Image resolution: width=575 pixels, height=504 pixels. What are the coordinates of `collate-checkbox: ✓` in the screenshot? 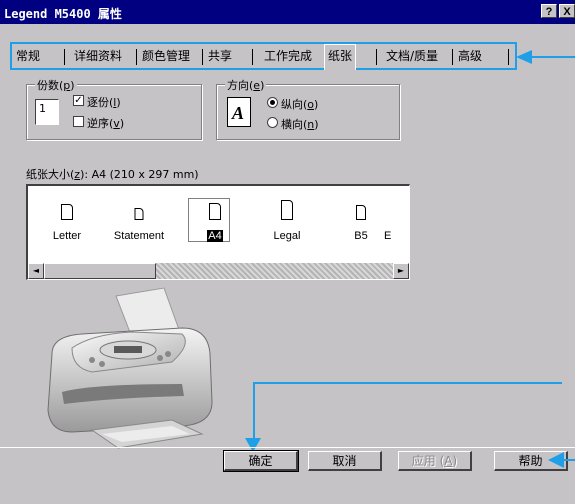 It's located at (78, 100).